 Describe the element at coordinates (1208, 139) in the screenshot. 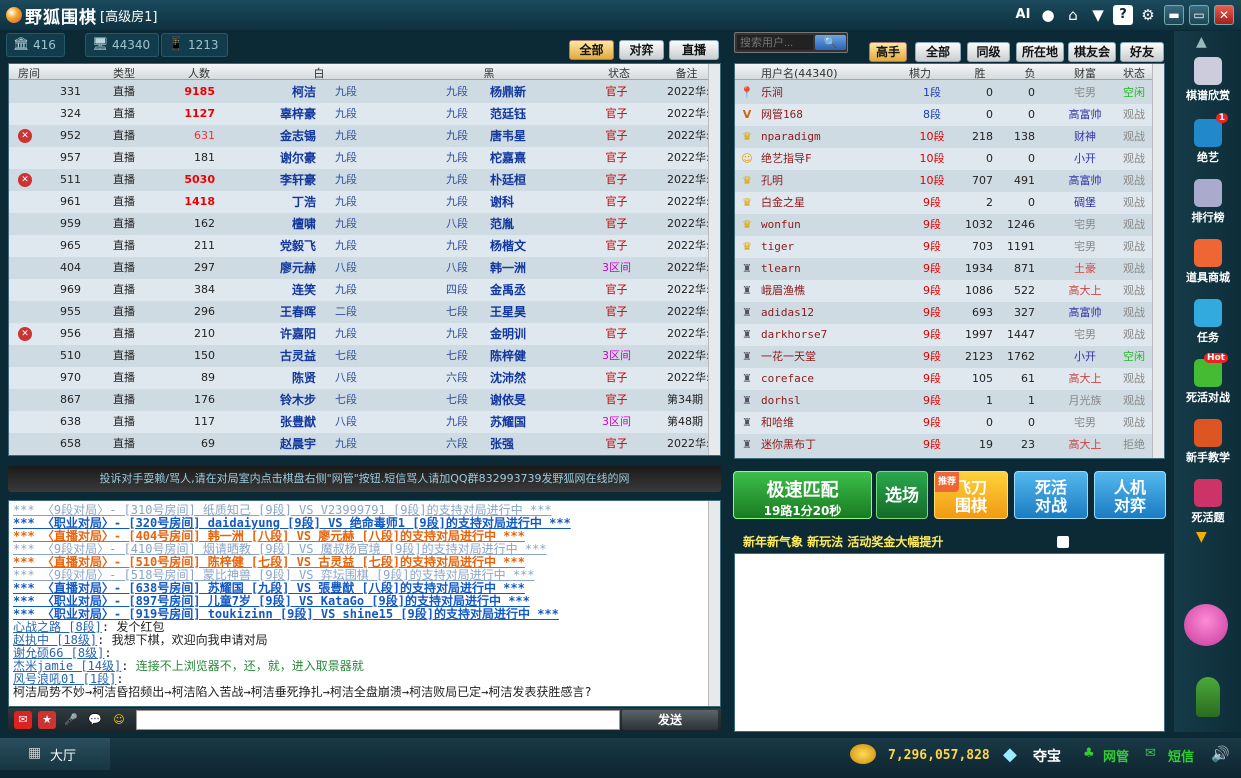

I see `sidebar-item: 1 绝艺` at that location.